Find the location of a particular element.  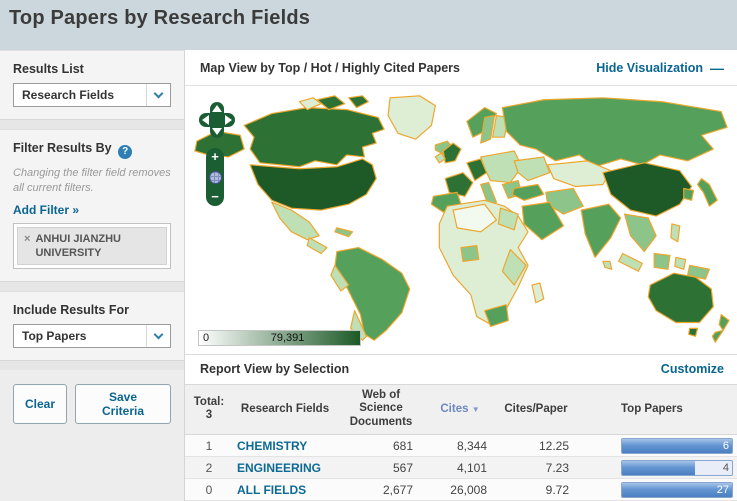

region-sulawesi is located at coordinates (680, 263).